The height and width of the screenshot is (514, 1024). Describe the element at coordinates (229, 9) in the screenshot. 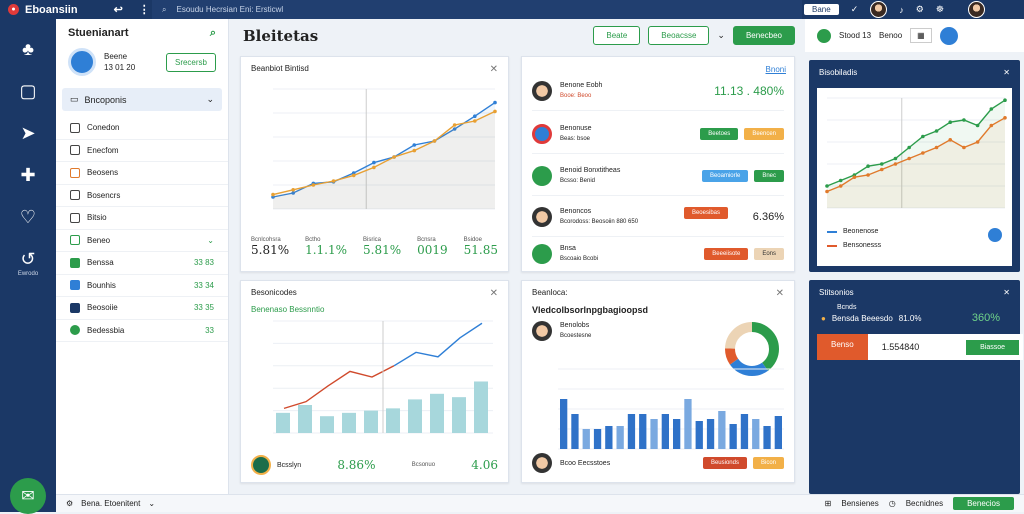

I see `search-input: Esoudu Hecrsian Eni: Ersticwl` at that location.